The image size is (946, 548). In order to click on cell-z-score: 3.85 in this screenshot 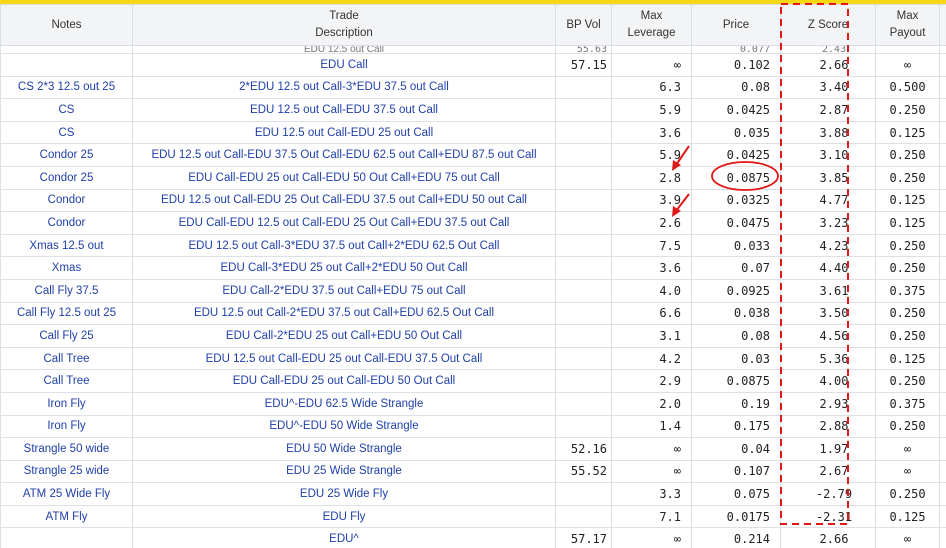, I will do `click(828, 177)`.